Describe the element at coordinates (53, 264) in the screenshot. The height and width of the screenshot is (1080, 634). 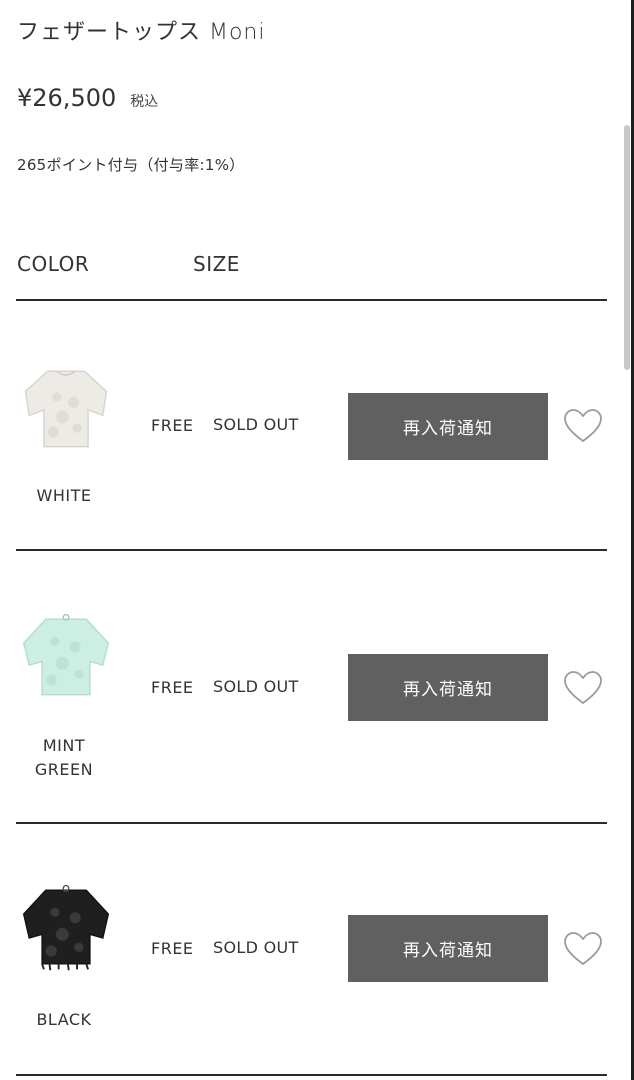
I see `color-column-header: COLOR` at that location.